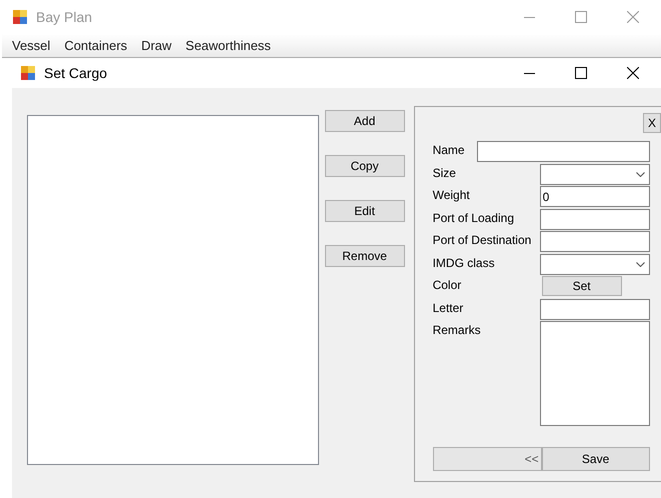 The height and width of the screenshot is (498, 661). I want to click on maximize-icon, so click(581, 73).